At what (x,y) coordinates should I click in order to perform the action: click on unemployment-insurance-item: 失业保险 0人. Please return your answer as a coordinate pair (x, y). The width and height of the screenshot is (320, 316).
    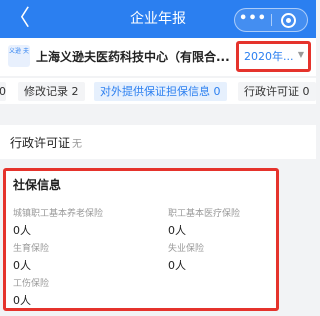
    Looking at the image, I should click on (186, 257).